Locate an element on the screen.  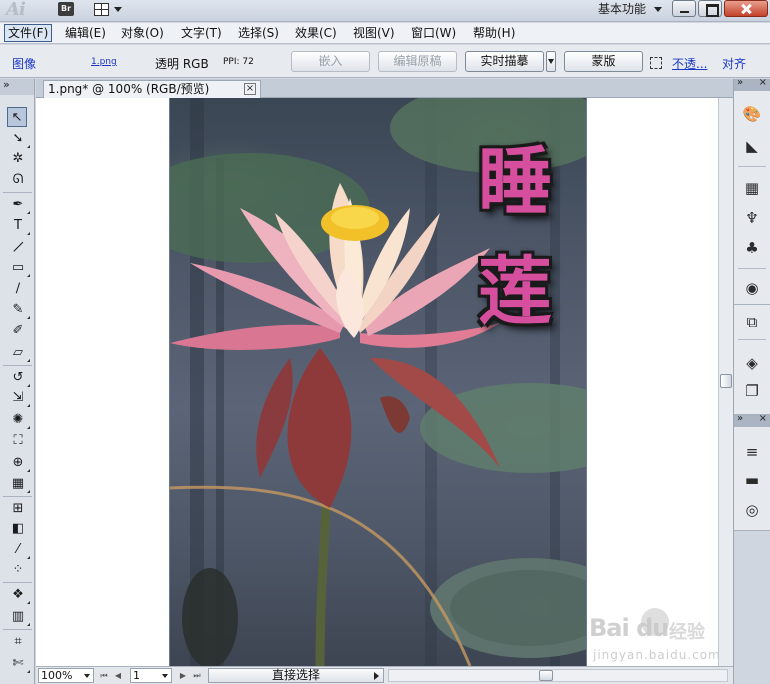
gradient-panel-icon: ▬ is located at coordinates (752, 480).